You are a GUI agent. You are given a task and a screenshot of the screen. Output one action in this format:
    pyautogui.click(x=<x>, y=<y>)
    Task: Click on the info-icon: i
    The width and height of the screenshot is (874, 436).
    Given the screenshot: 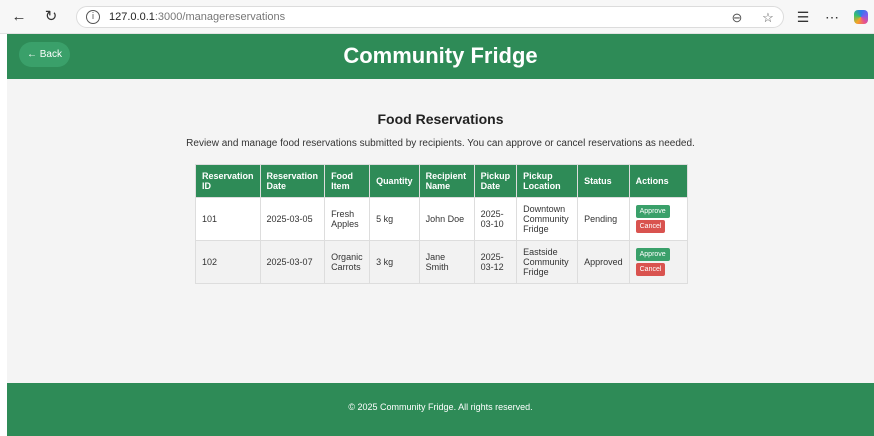 What is the action you would take?
    pyautogui.click(x=93, y=17)
    